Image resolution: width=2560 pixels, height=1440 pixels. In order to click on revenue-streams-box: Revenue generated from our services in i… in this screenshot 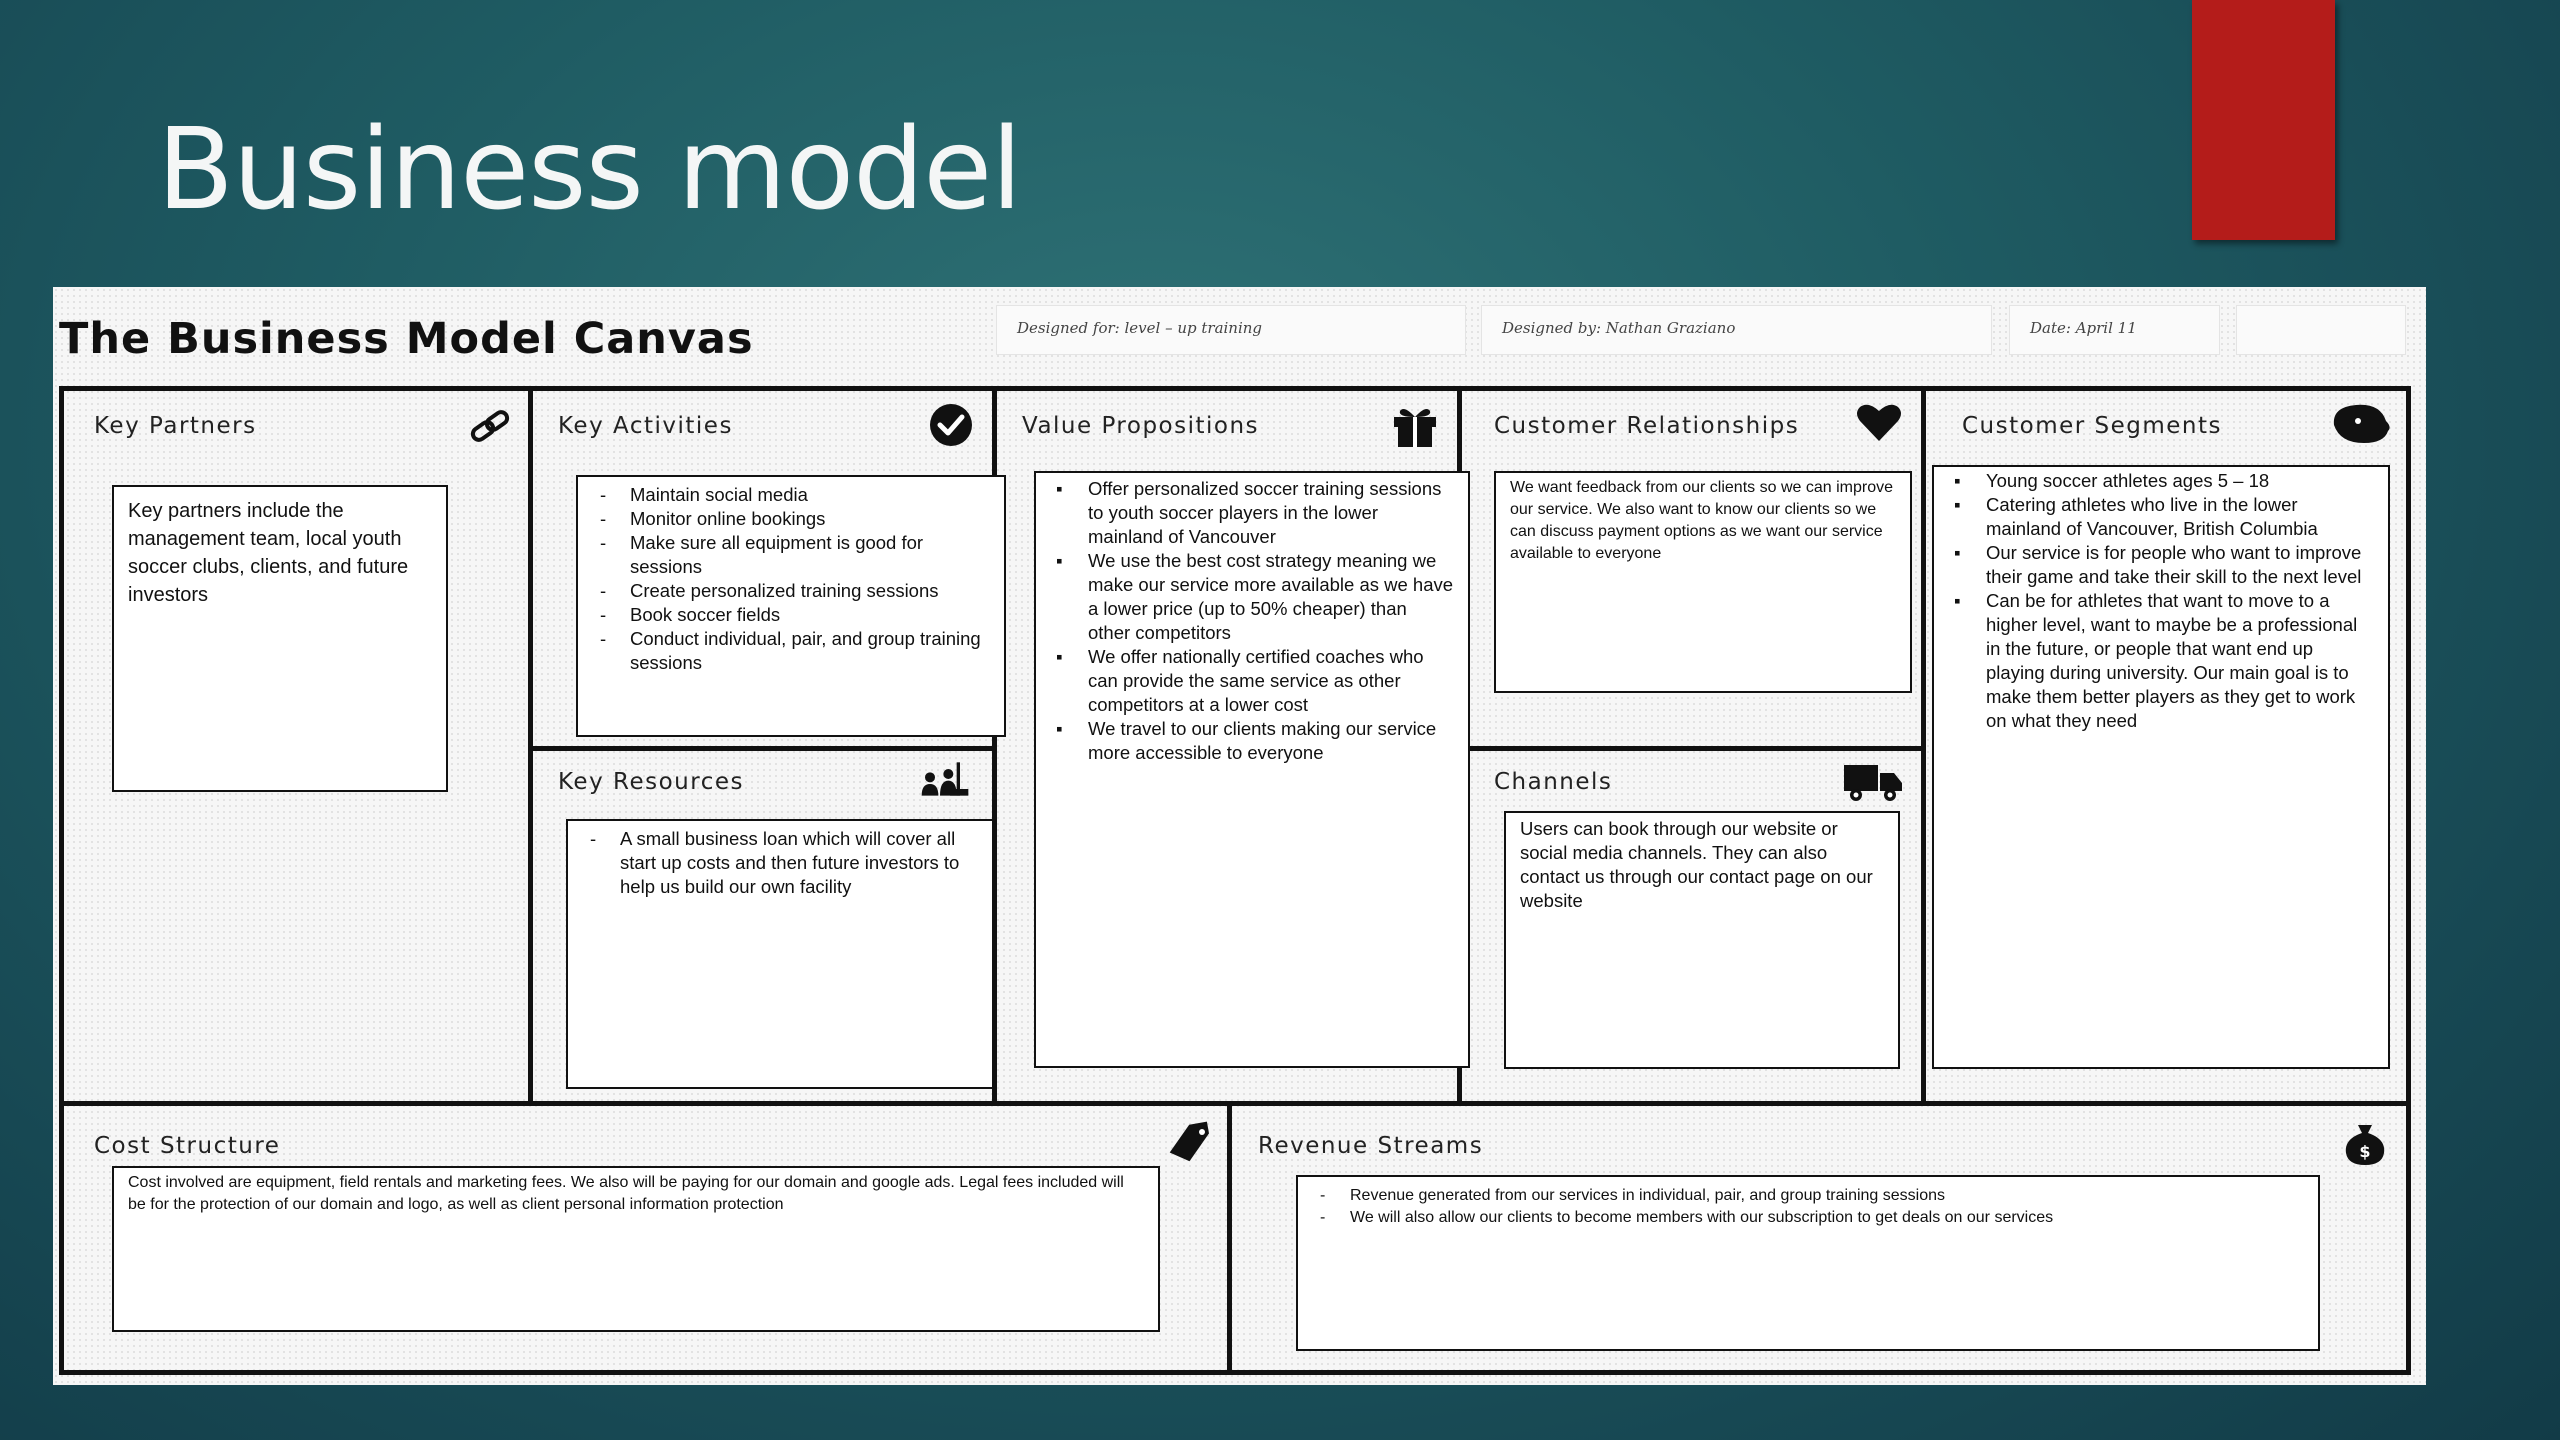, I will do `click(1808, 1263)`.